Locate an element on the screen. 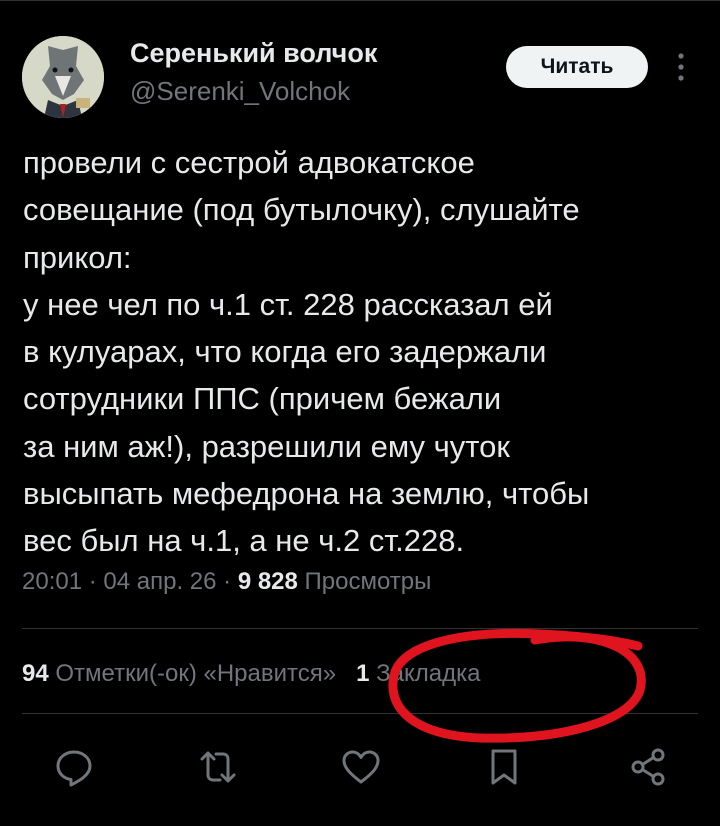  author-handle: @Serenki_Volchok is located at coordinates (240, 91).